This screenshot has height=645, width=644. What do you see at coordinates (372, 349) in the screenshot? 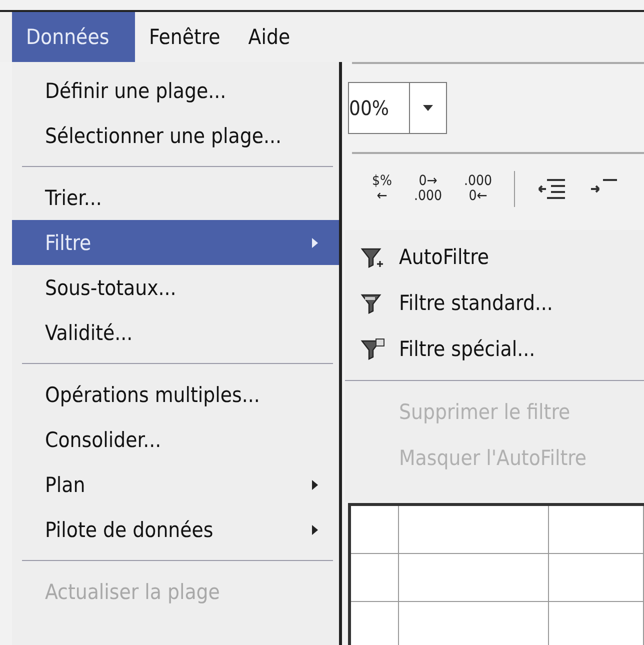
I see `funnel-icon` at bounding box center [372, 349].